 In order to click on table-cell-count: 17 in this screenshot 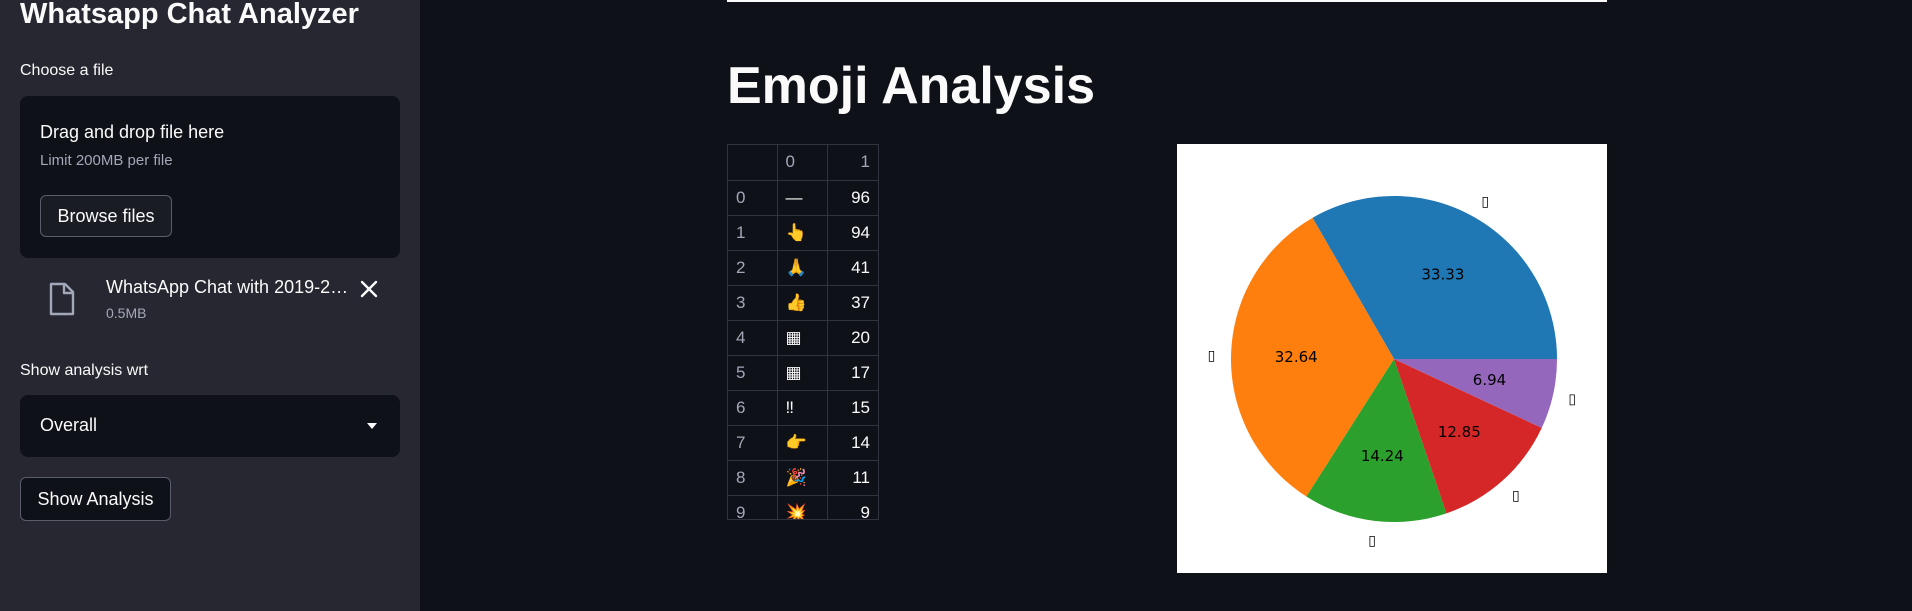, I will do `click(852, 373)`.